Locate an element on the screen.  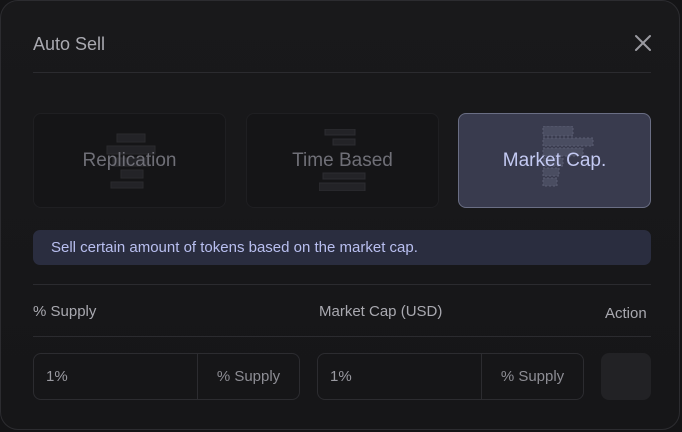
supply-input-group: 1% % Supply is located at coordinates (166, 376).